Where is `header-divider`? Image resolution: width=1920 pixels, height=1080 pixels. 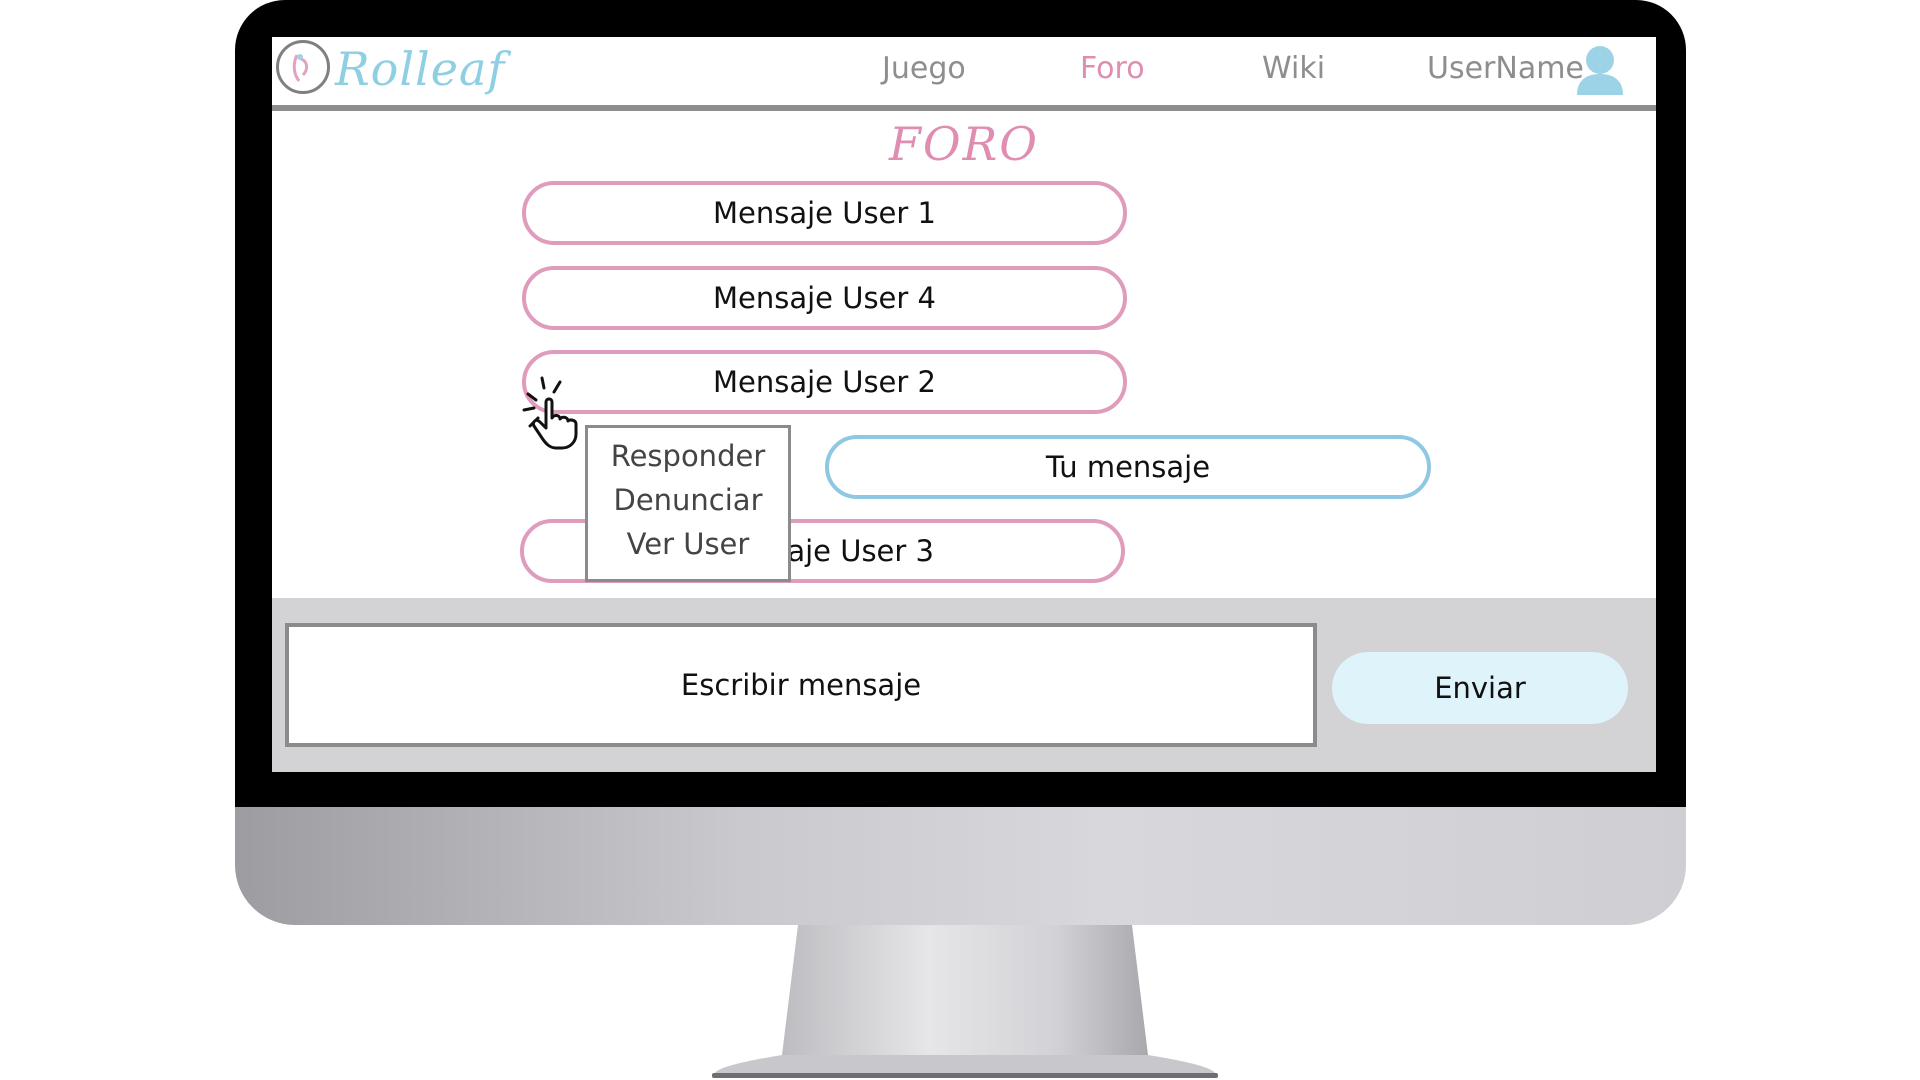 header-divider is located at coordinates (964, 108).